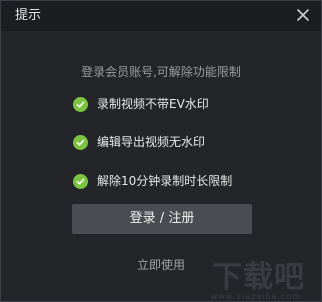 The height and width of the screenshot is (302, 322). I want to click on feature-label: 解除10分钟录制时长限制, so click(165, 181).